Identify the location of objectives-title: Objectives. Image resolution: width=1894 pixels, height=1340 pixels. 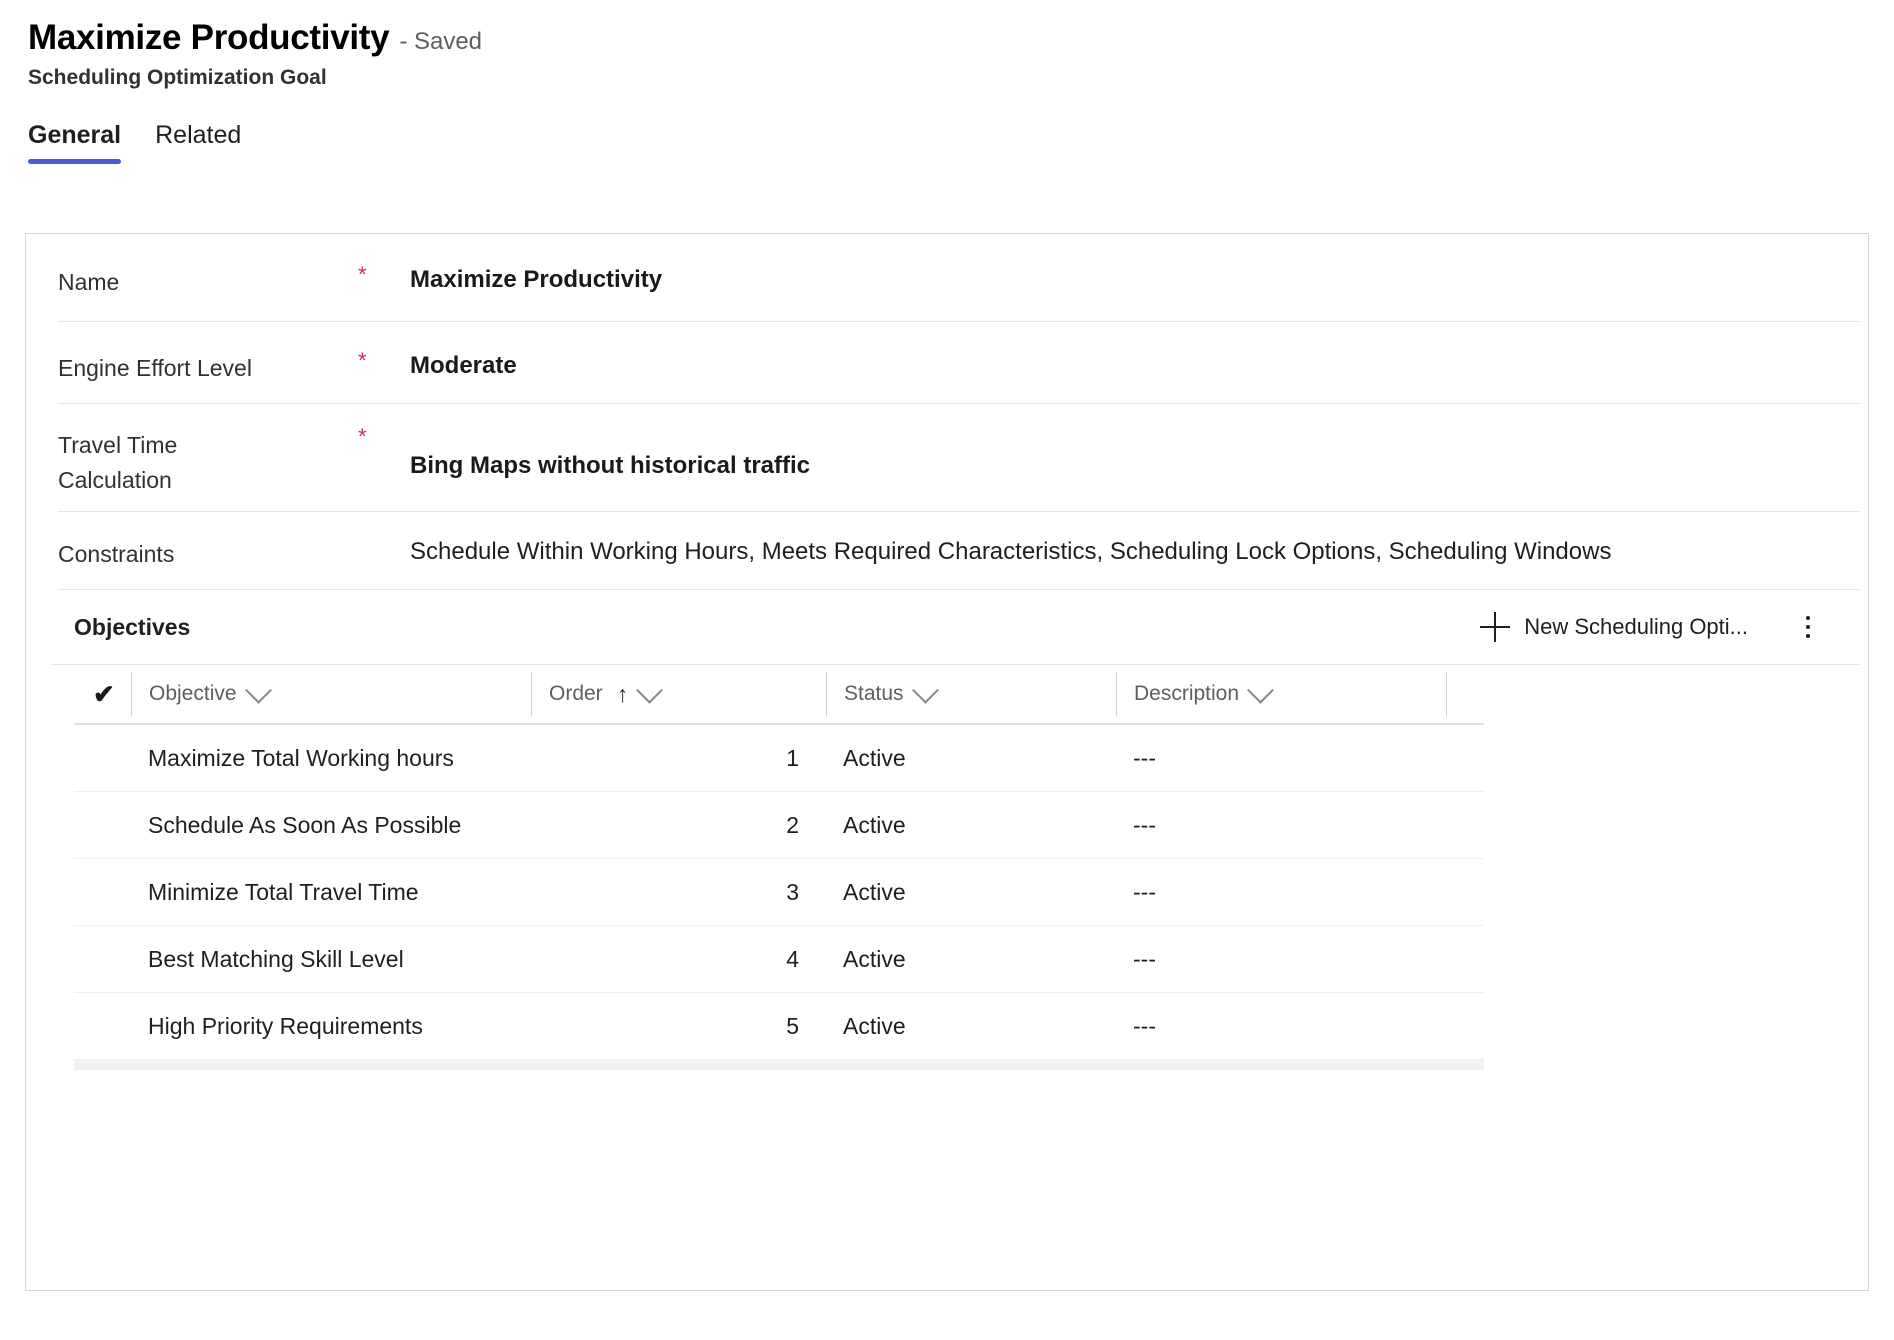
(132, 626).